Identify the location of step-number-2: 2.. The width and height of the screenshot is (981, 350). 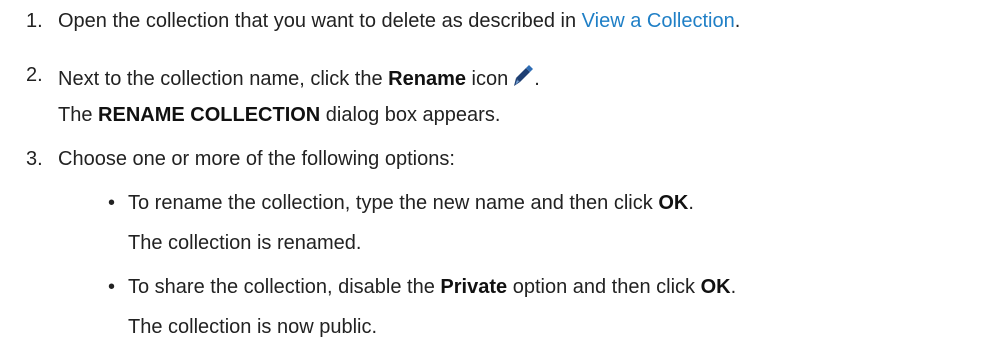
(34, 75).